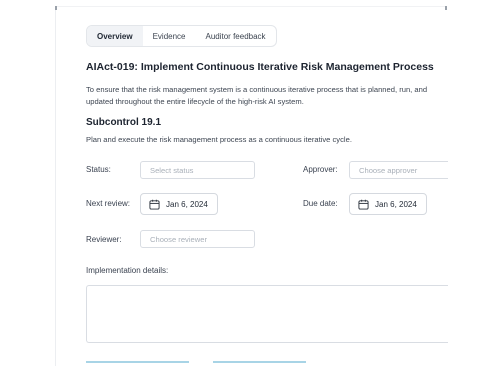 The image size is (500, 375). What do you see at coordinates (187, 204) in the screenshot?
I see `next-review-date-value: Jan 6, 2024` at bounding box center [187, 204].